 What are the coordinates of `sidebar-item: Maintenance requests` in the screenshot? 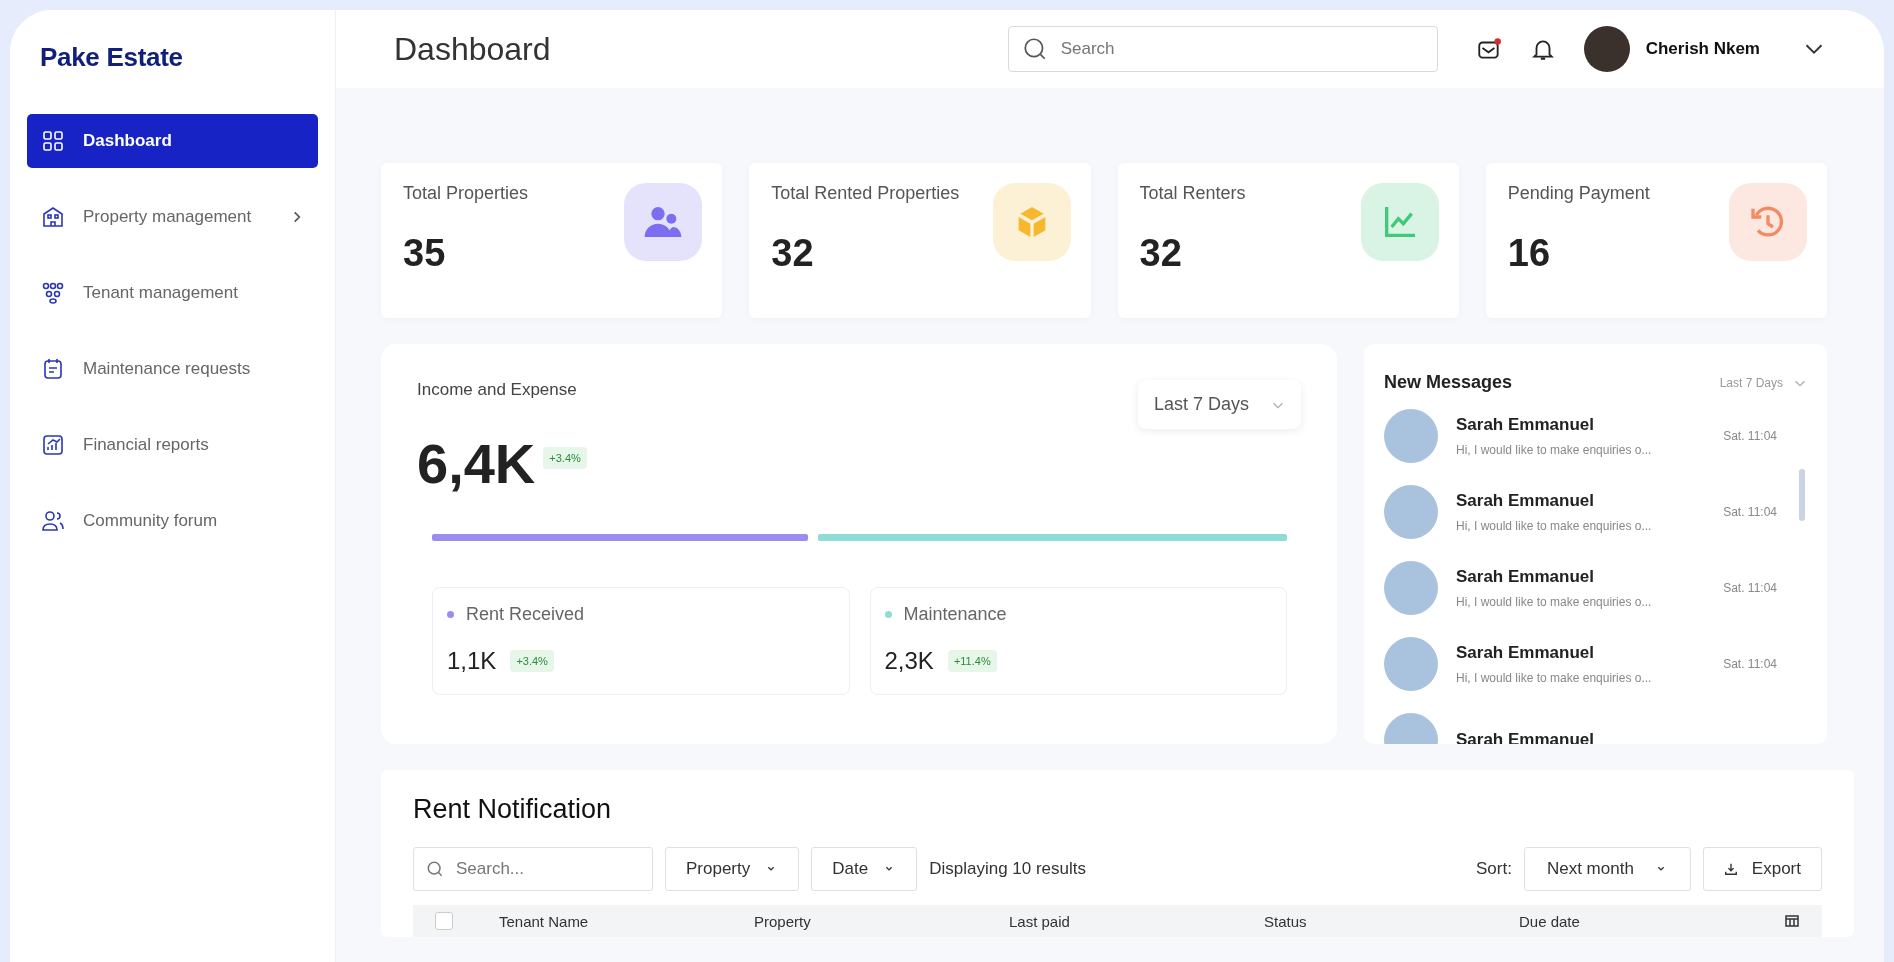 It's located at (172, 369).